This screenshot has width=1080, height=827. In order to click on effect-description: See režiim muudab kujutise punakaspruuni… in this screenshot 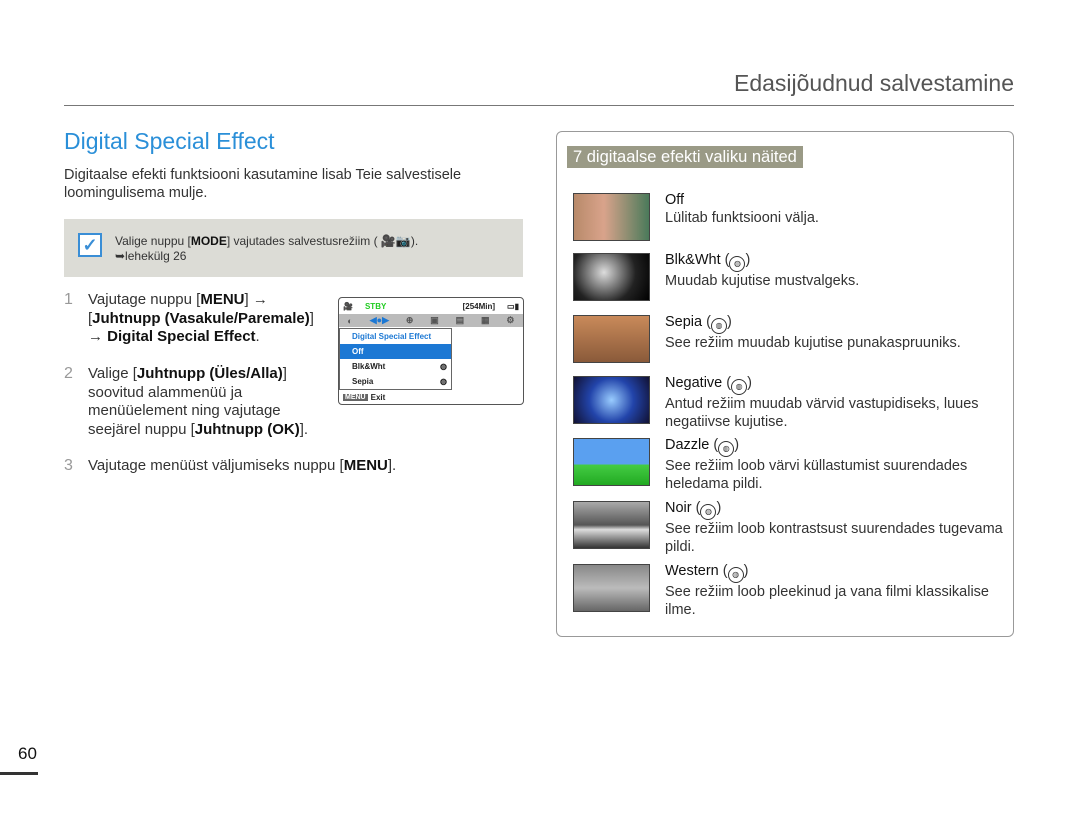, I will do `click(813, 343)`.